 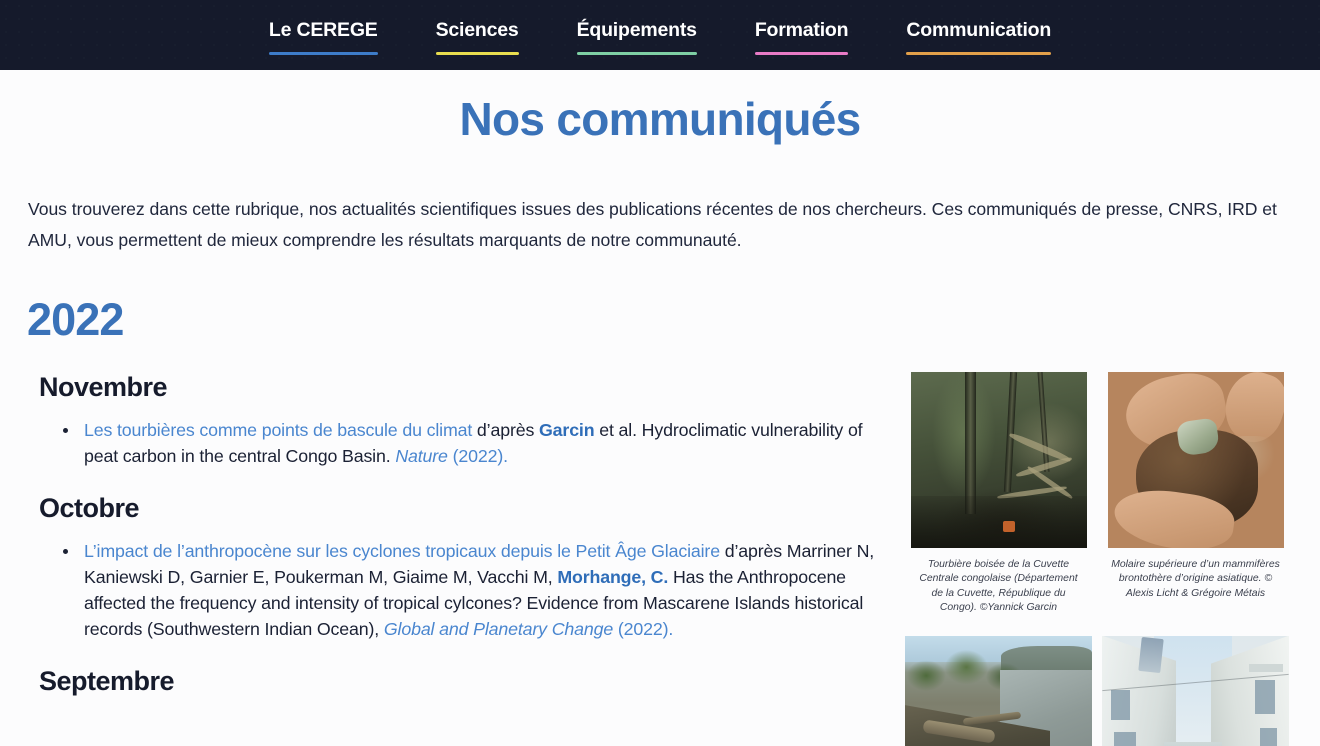 What do you see at coordinates (477, 53) in the screenshot?
I see `nav-underline-sciences` at bounding box center [477, 53].